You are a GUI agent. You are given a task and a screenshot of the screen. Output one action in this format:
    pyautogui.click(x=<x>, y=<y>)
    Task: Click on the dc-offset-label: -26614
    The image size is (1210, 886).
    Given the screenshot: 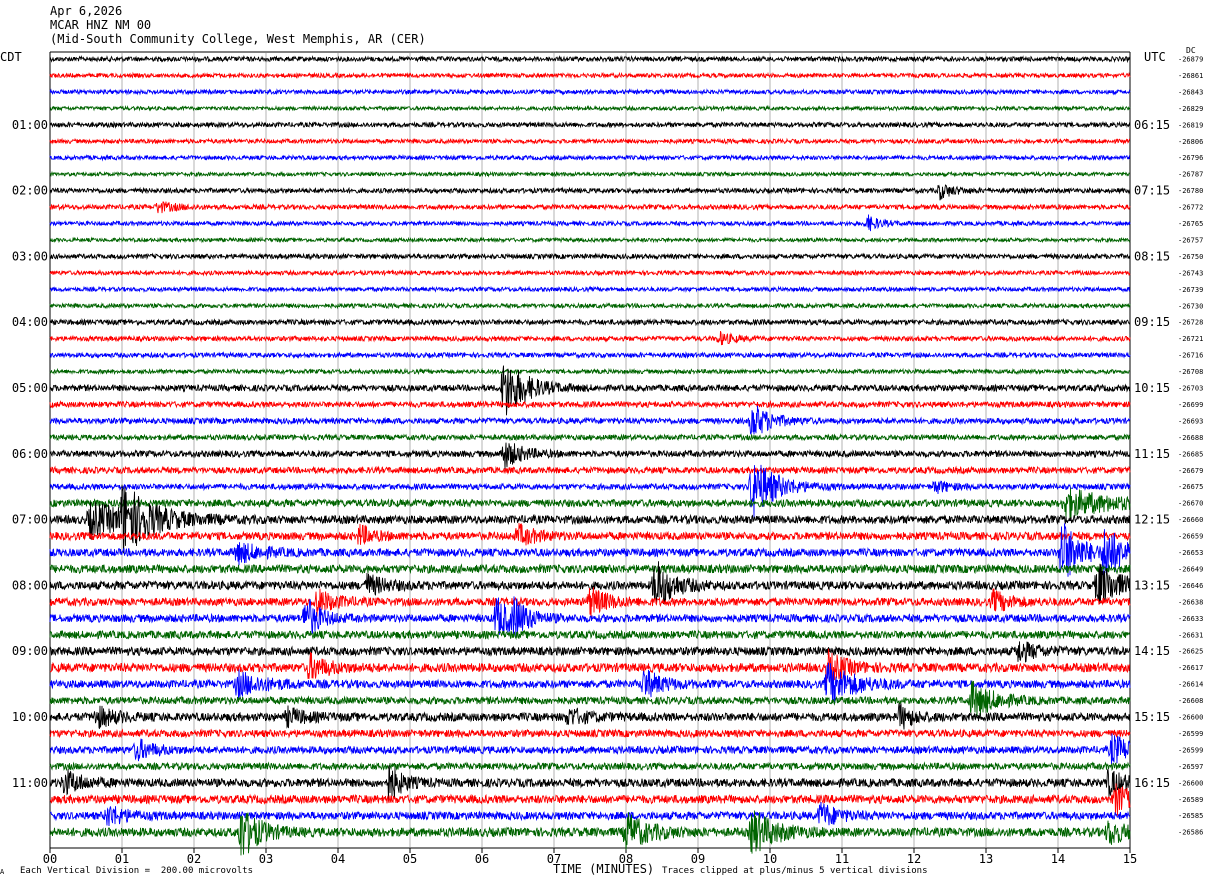 What is the action you would take?
    pyautogui.click(x=1190, y=685)
    